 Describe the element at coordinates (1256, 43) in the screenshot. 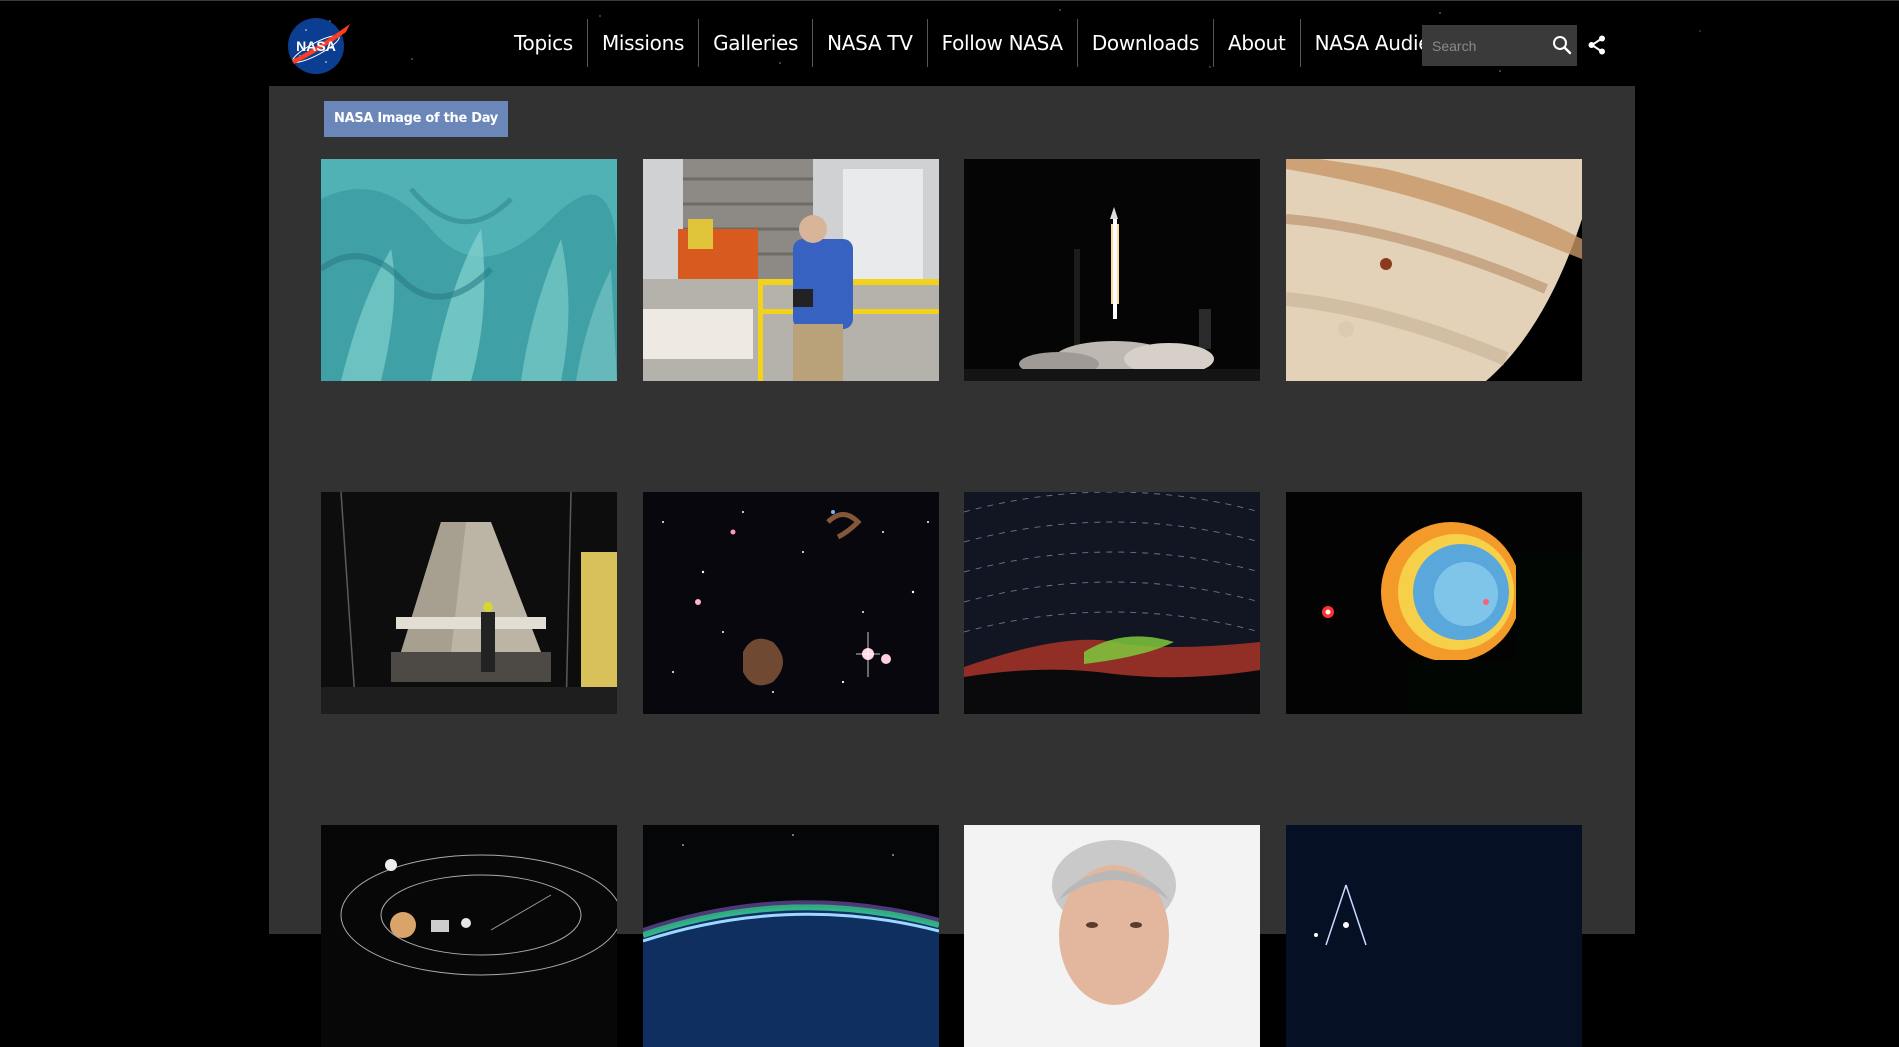

I see `nav-about: About` at that location.